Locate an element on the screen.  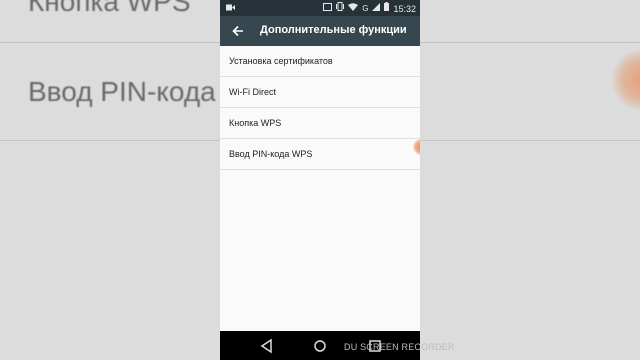
signal-icon is located at coordinates (376, 8).